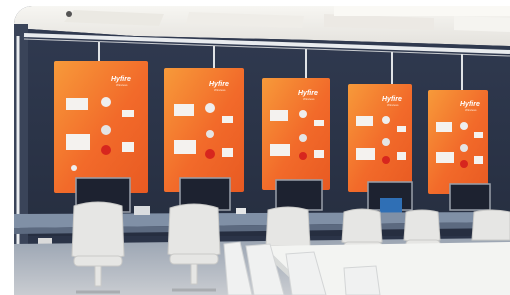 This screenshot has height=295, width=510. What do you see at coordinates (69, 14) in the screenshot?
I see `camera-icon` at bounding box center [69, 14].